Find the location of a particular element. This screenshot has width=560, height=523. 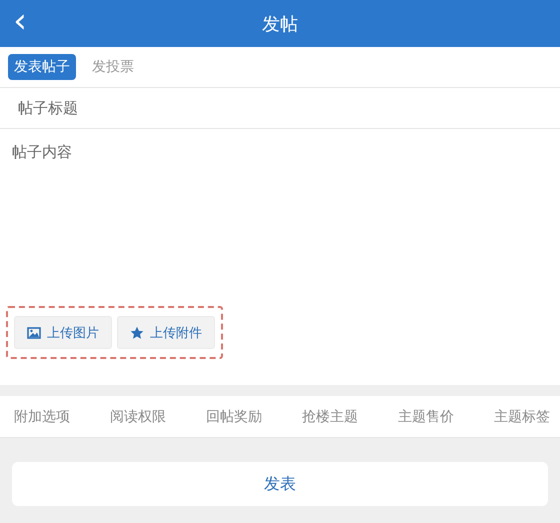

option-tab: 回帖奖励 is located at coordinates (234, 417).